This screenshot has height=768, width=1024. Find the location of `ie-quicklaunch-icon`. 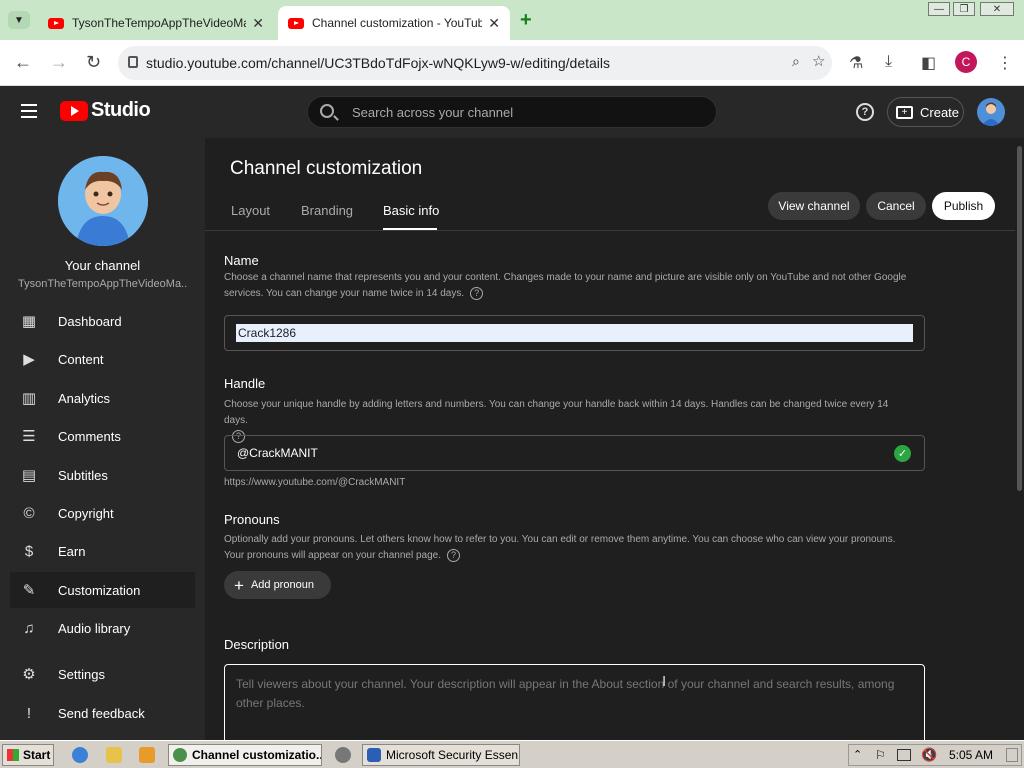

ie-quicklaunch-icon is located at coordinates (80, 755).